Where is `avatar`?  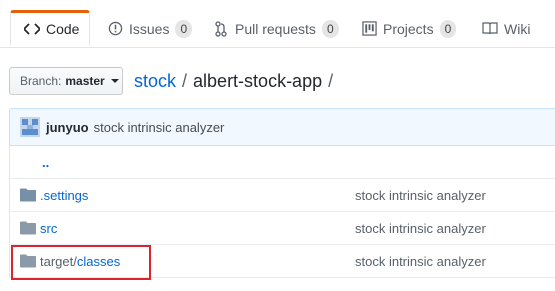 avatar is located at coordinates (30, 127).